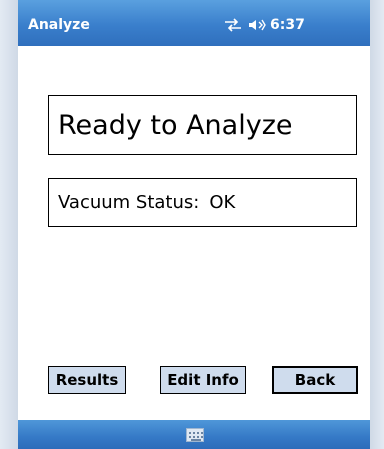 The image size is (384, 449). What do you see at coordinates (9, 224) in the screenshot?
I see `left-frame` at bounding box center [9, 224].